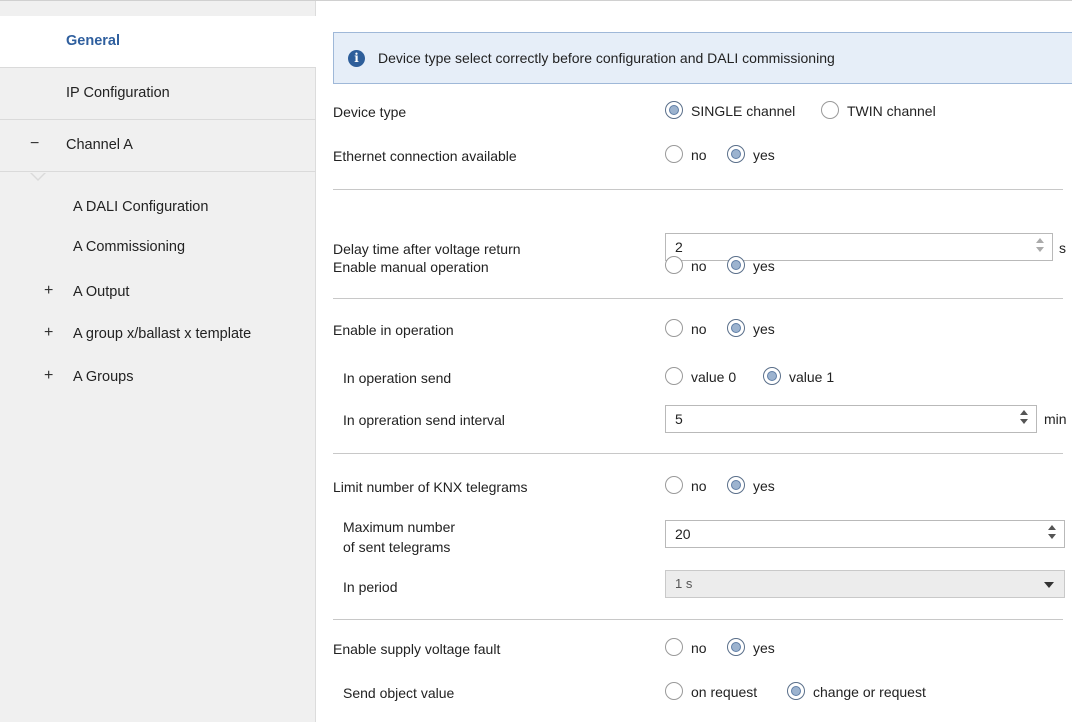 This screenshot has width=1072, height=722. I want to click on device-type-twin-radio, so click(830, 110).